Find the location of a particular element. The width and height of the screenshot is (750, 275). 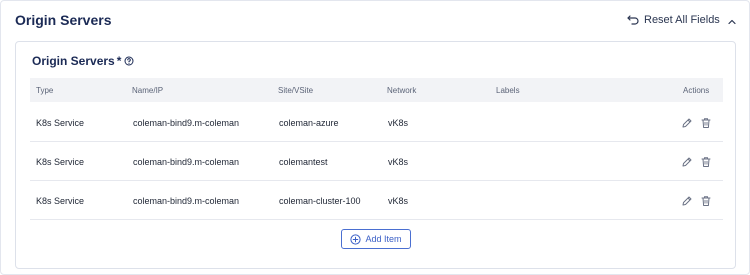

header-site: Site/VSite is located at coordinates (296, 90).